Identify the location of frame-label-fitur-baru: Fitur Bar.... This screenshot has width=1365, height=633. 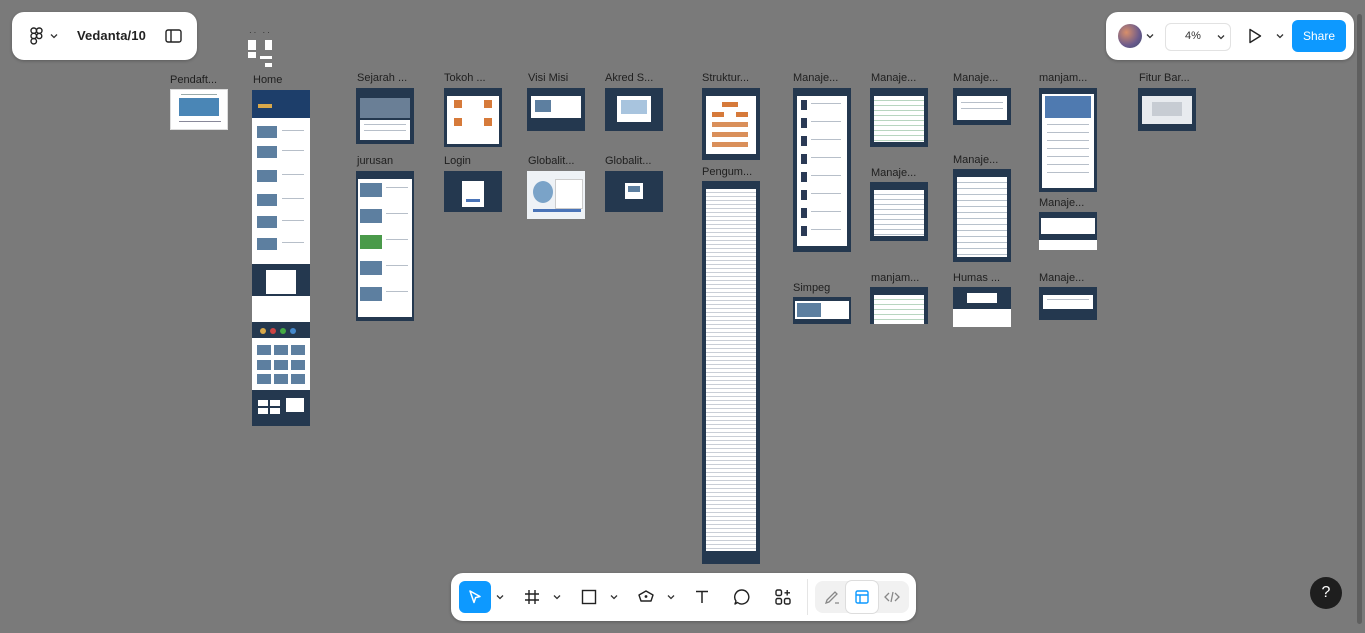
(1164, 78).